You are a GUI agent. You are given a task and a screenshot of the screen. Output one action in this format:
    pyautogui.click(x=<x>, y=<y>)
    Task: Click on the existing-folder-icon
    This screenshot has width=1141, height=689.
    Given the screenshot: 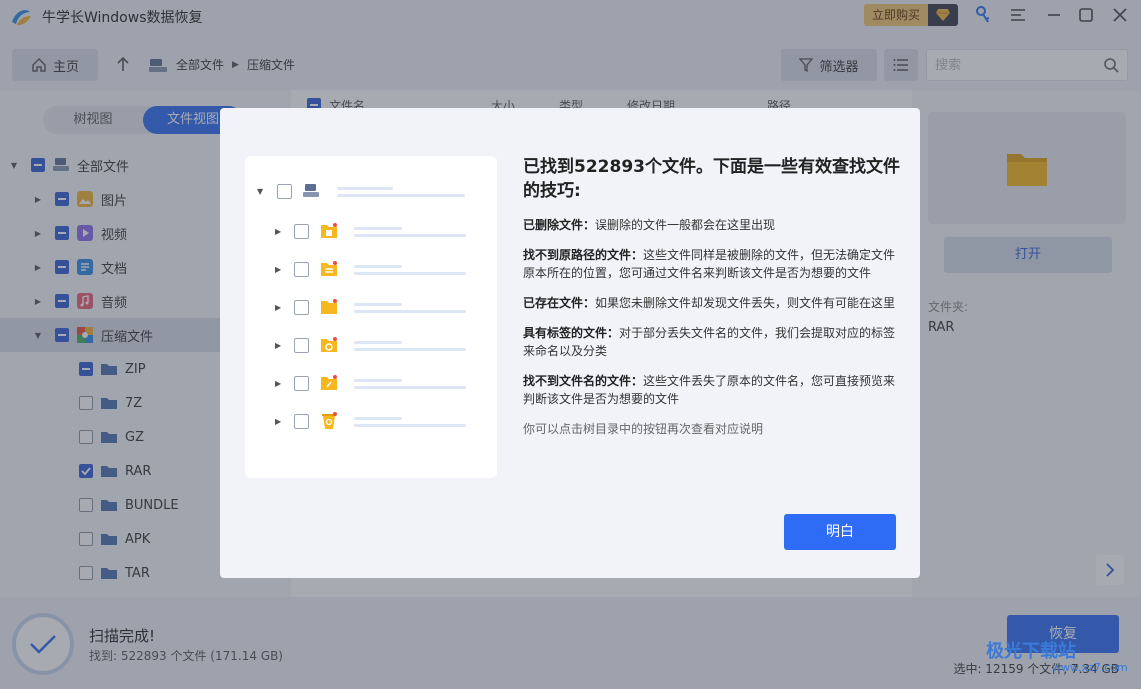 What is the action you would take?
    pyautogui.click(x=329, y=306)
    